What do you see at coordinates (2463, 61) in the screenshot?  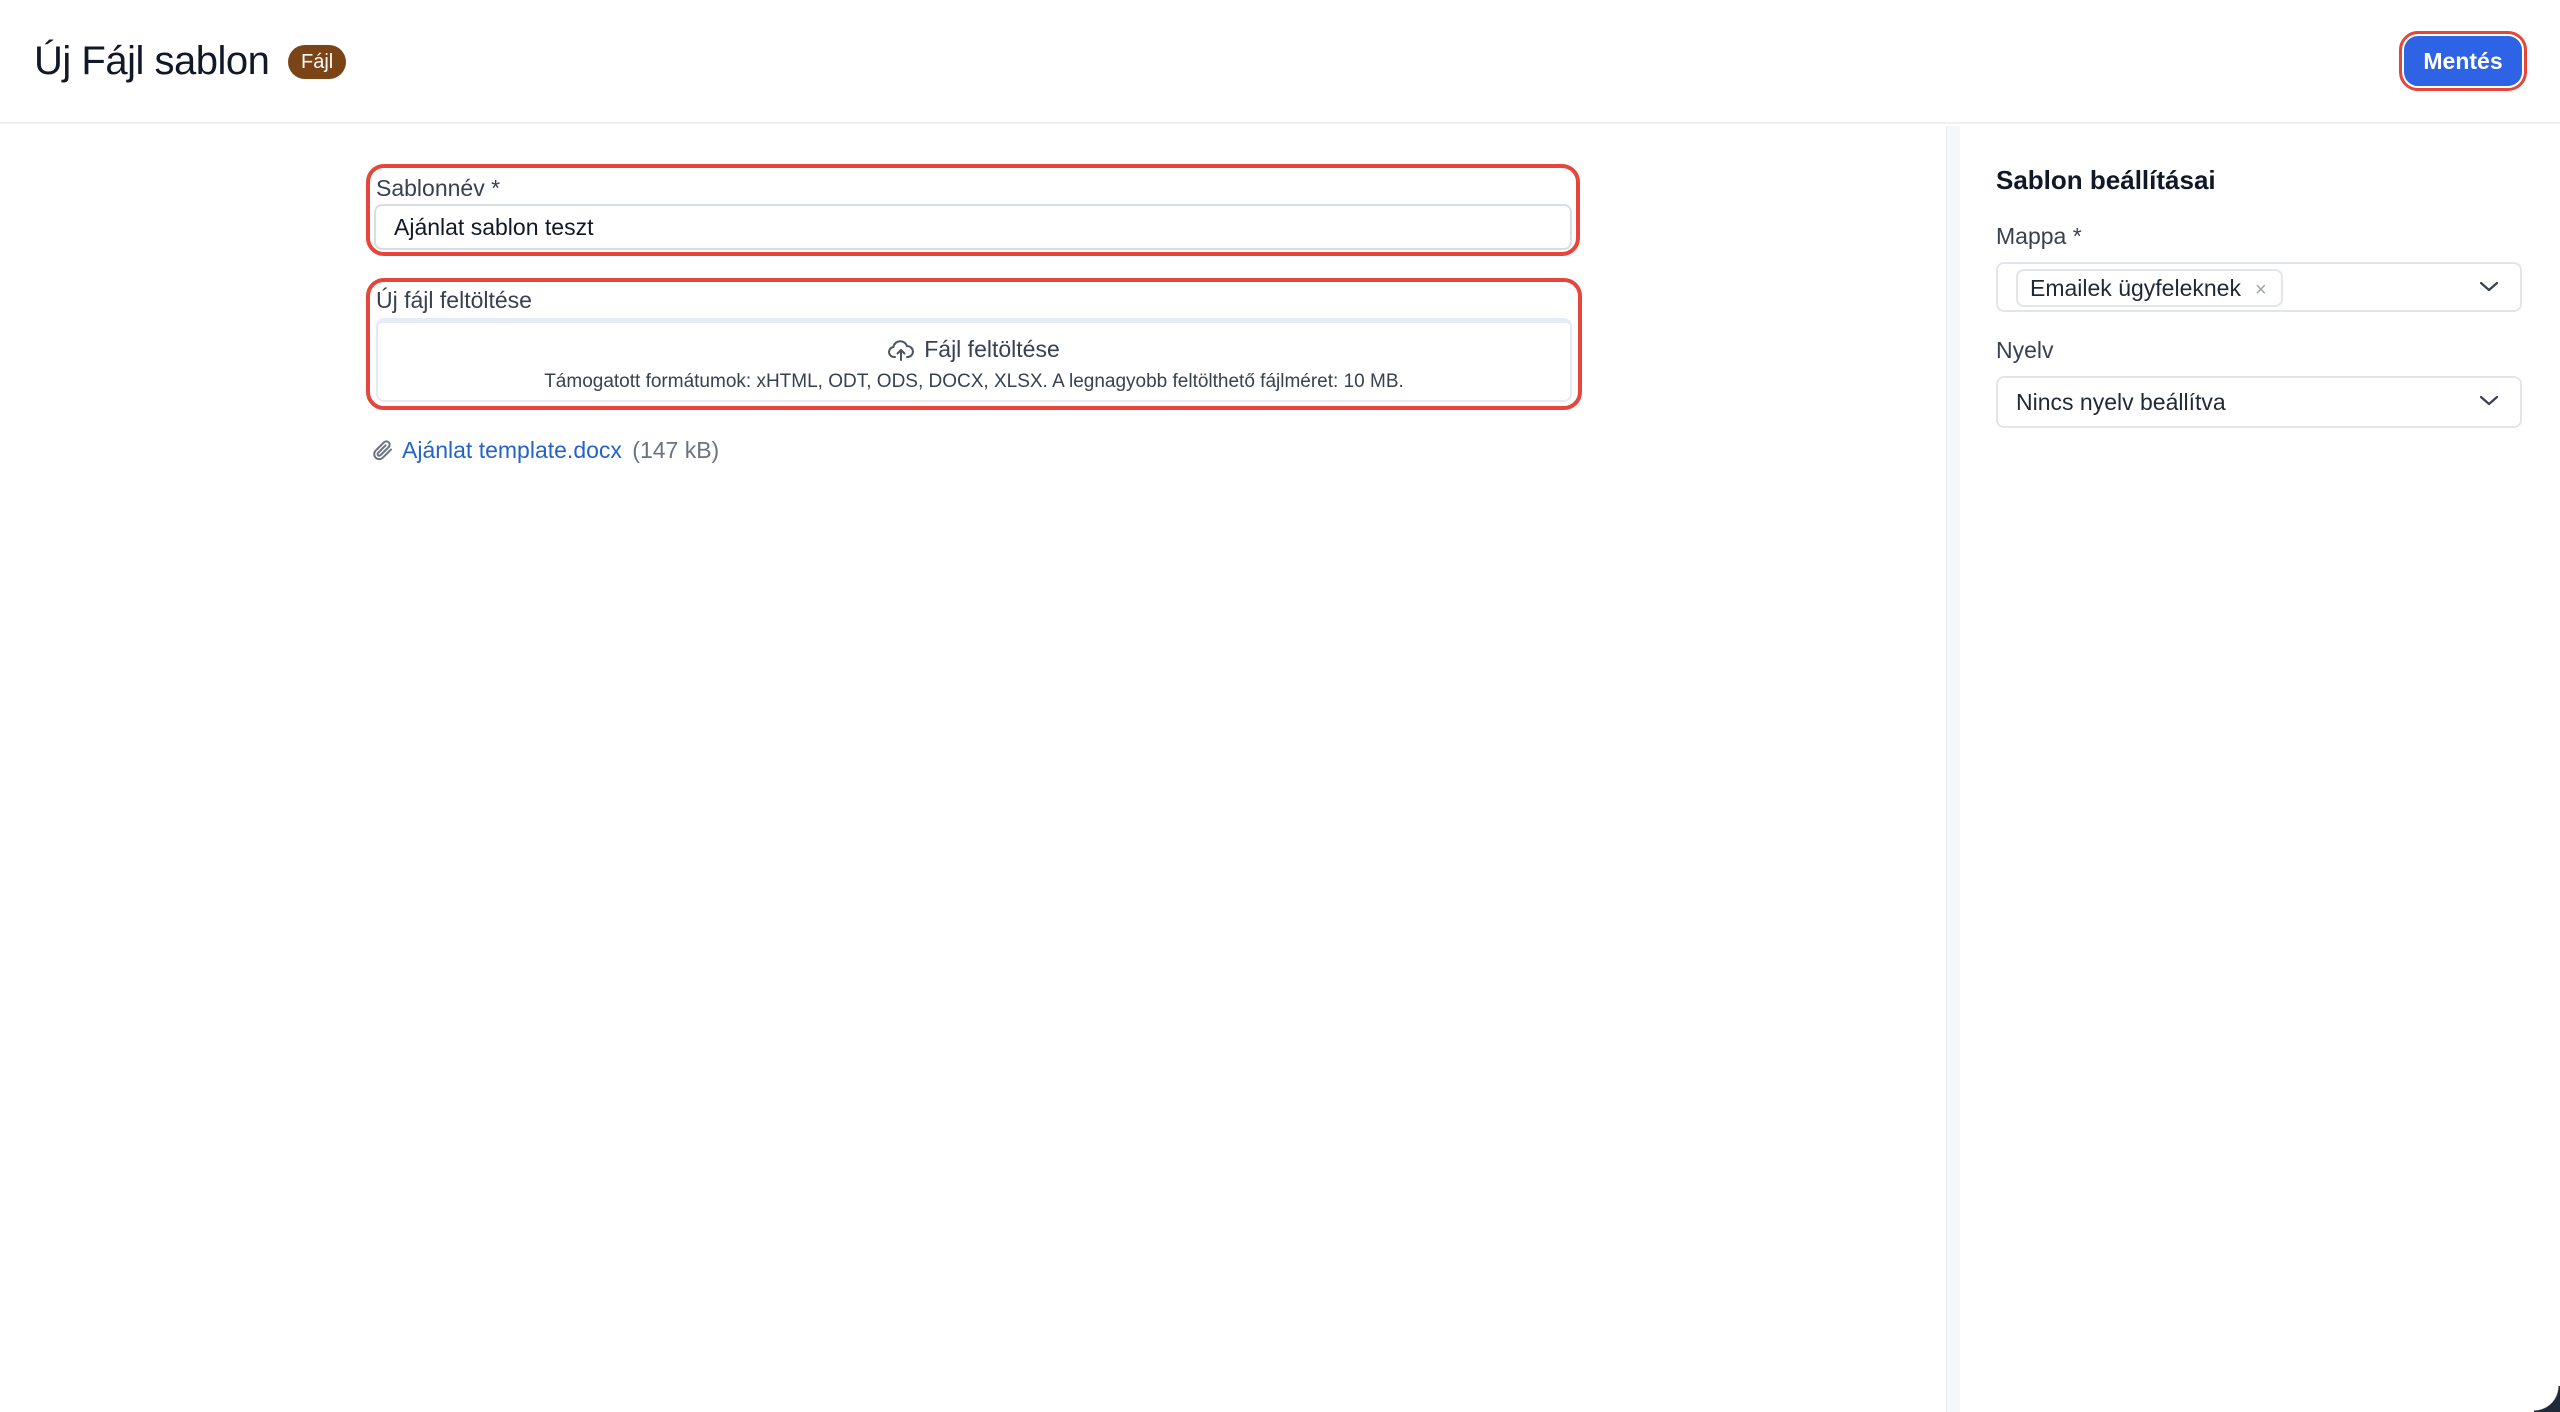 I see `save-button: Mentés` at bounding box center [2463, 61].